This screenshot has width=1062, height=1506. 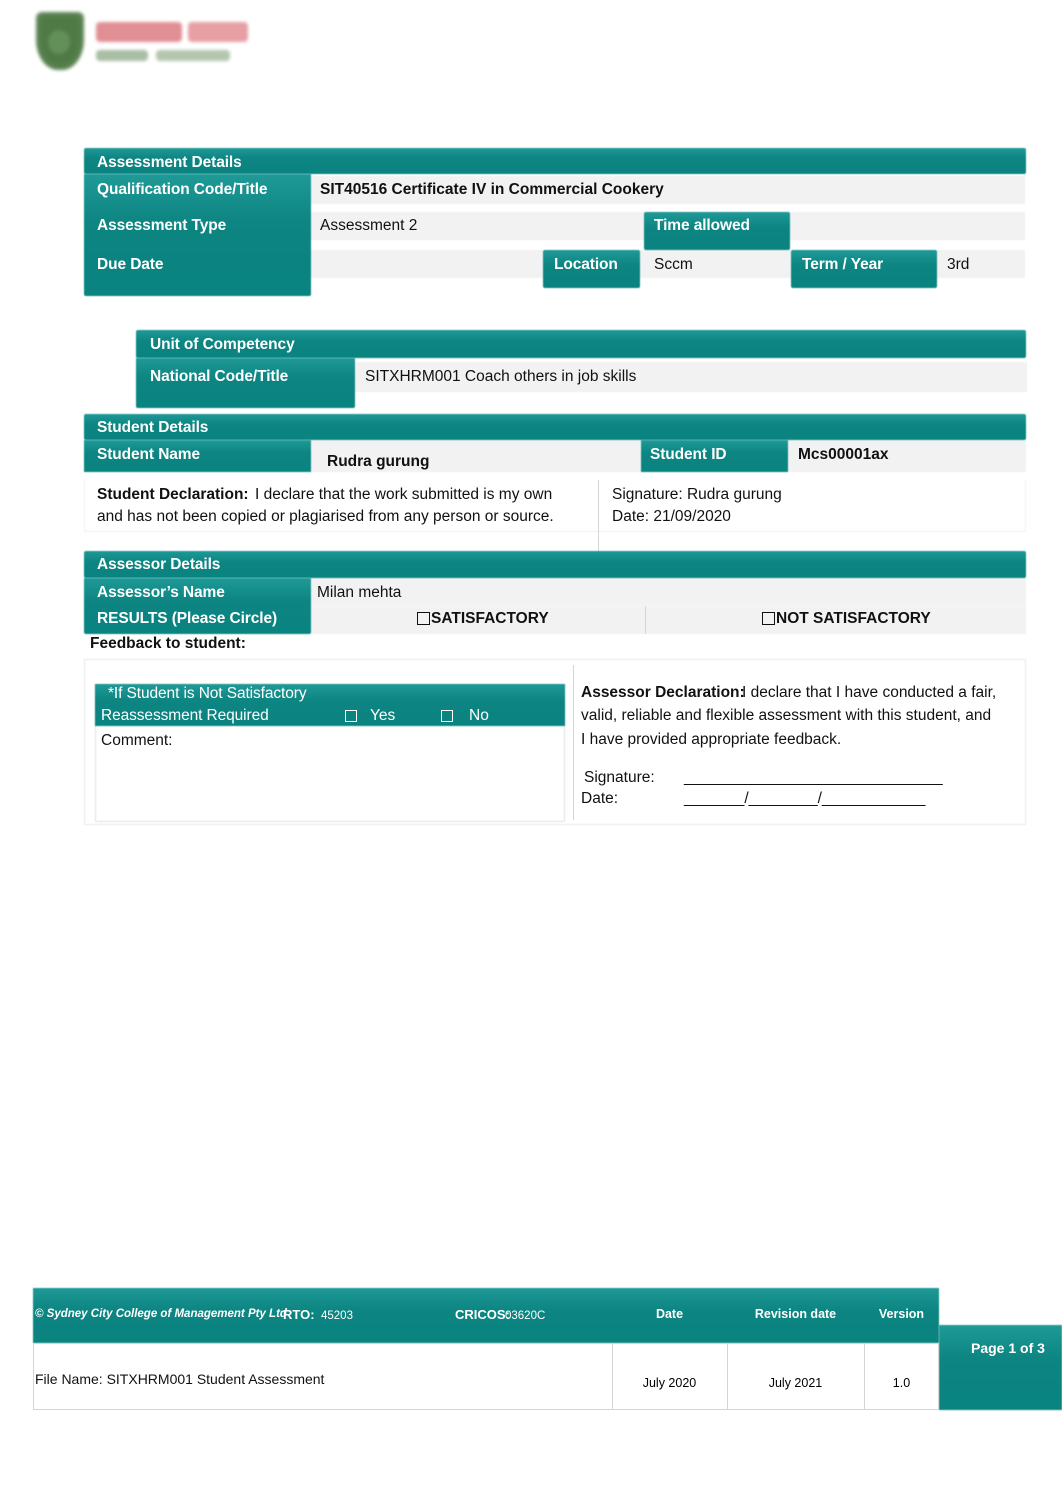 What do you see at coordinates (501, 376) in the screenshot?
I see `national-code-value: SITXHRM001 Coach others in job skills` at bounding box center [501, 376].